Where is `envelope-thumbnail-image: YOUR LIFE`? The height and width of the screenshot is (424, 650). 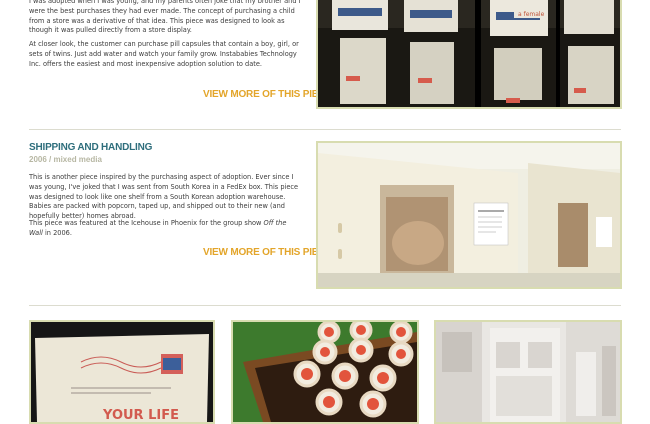
envelope-thumbnail-image: YOUR LIFE is located at coordinates (122, 372).